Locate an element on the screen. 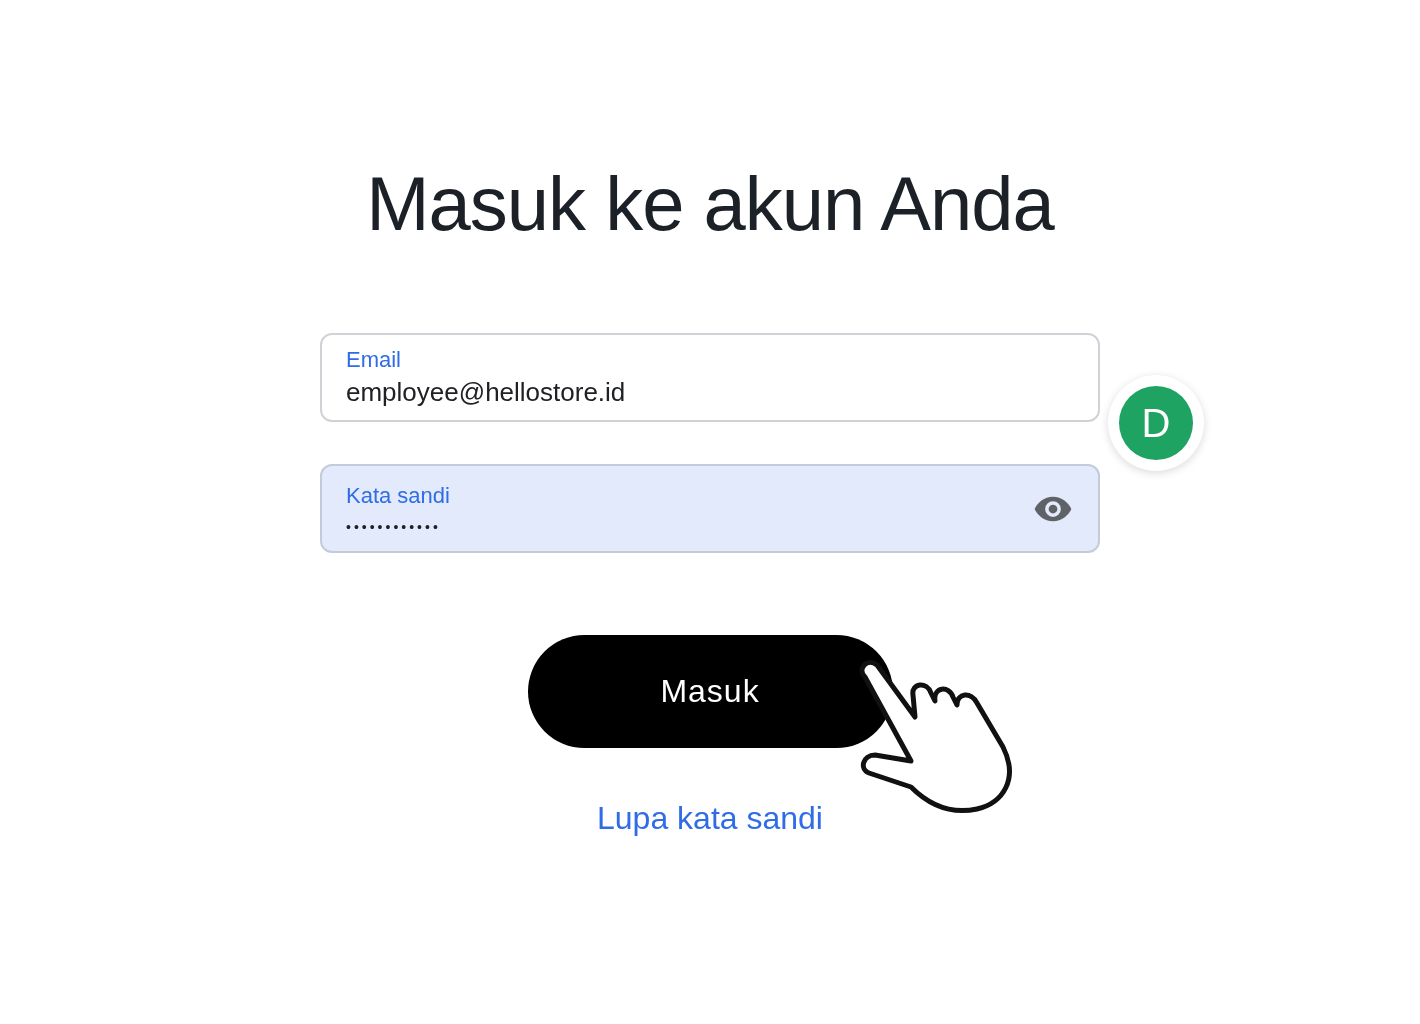 Image resolution: width=1420 pixels, height=1024 pixels. forgot-password-link: Lupa kata sandi is located at coordinates (710, 818).